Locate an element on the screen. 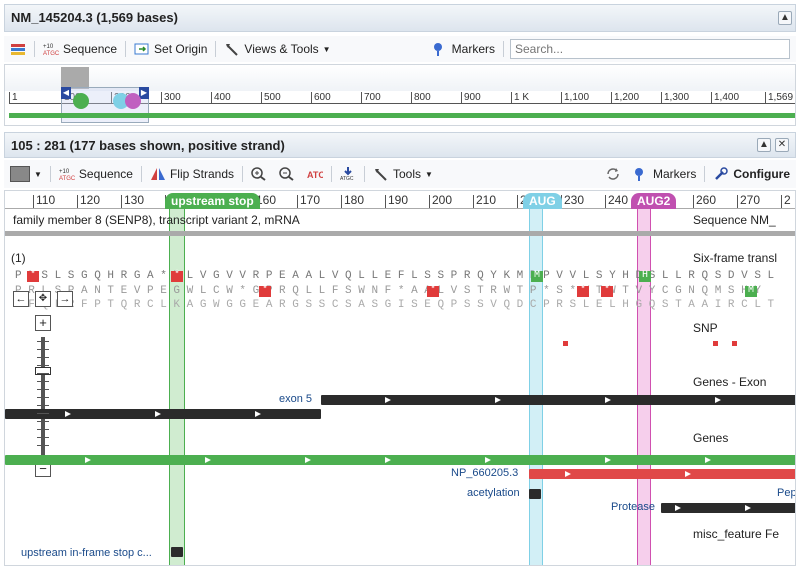  collapse-top-panel-button: ▲ is located at coordinates (785, 18).